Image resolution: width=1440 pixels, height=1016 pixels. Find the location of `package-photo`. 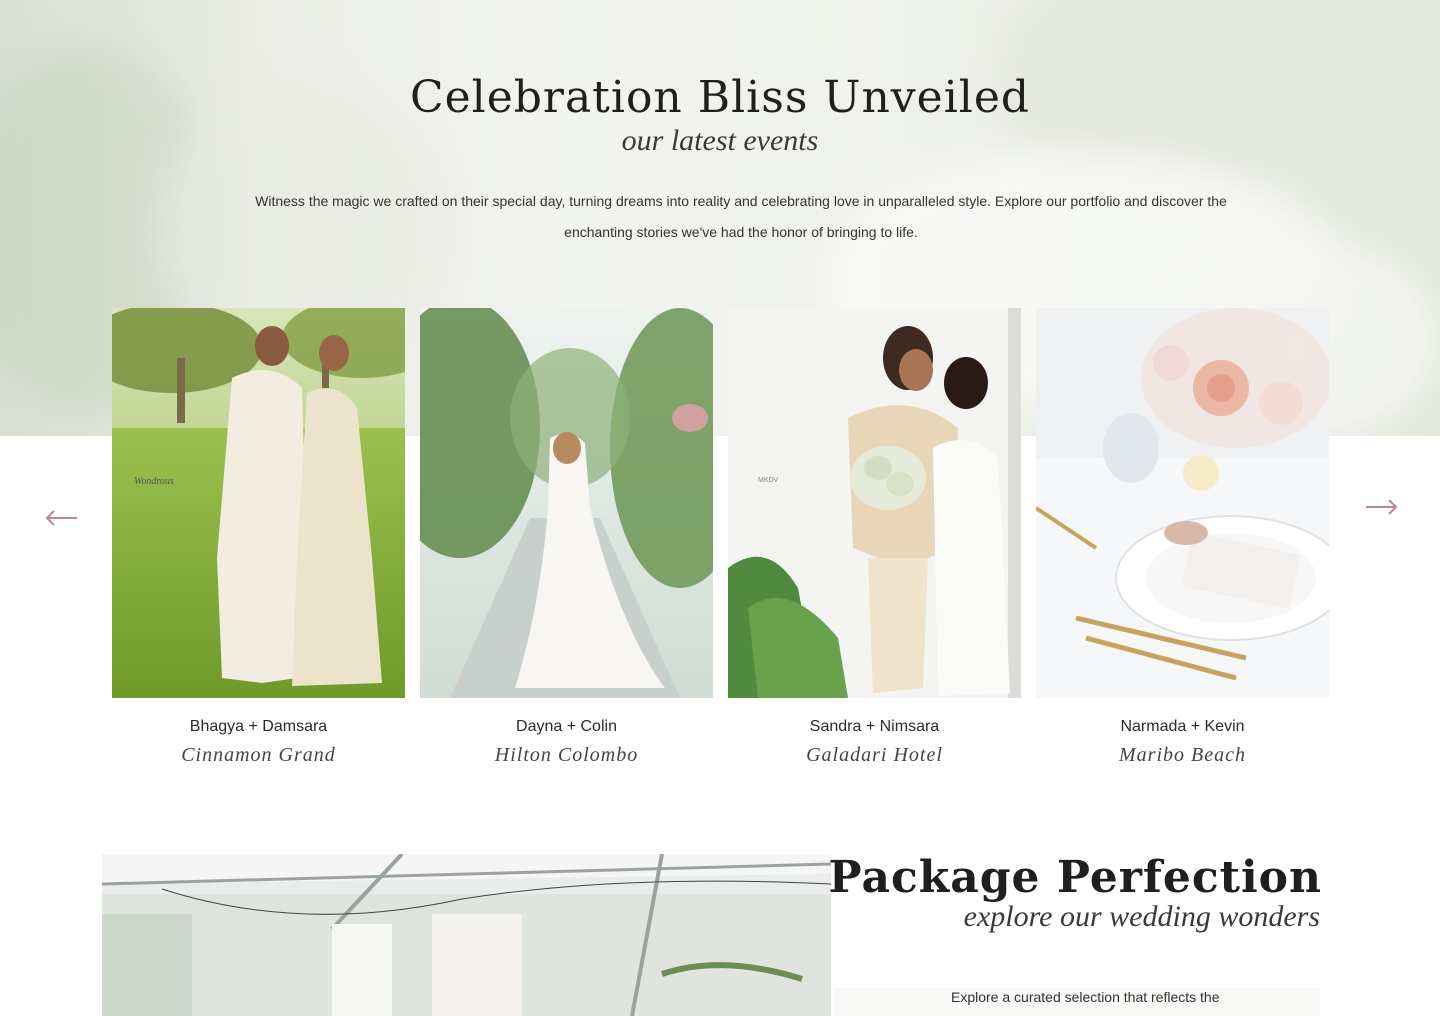

package-photo is located at coordinates (466, 935).